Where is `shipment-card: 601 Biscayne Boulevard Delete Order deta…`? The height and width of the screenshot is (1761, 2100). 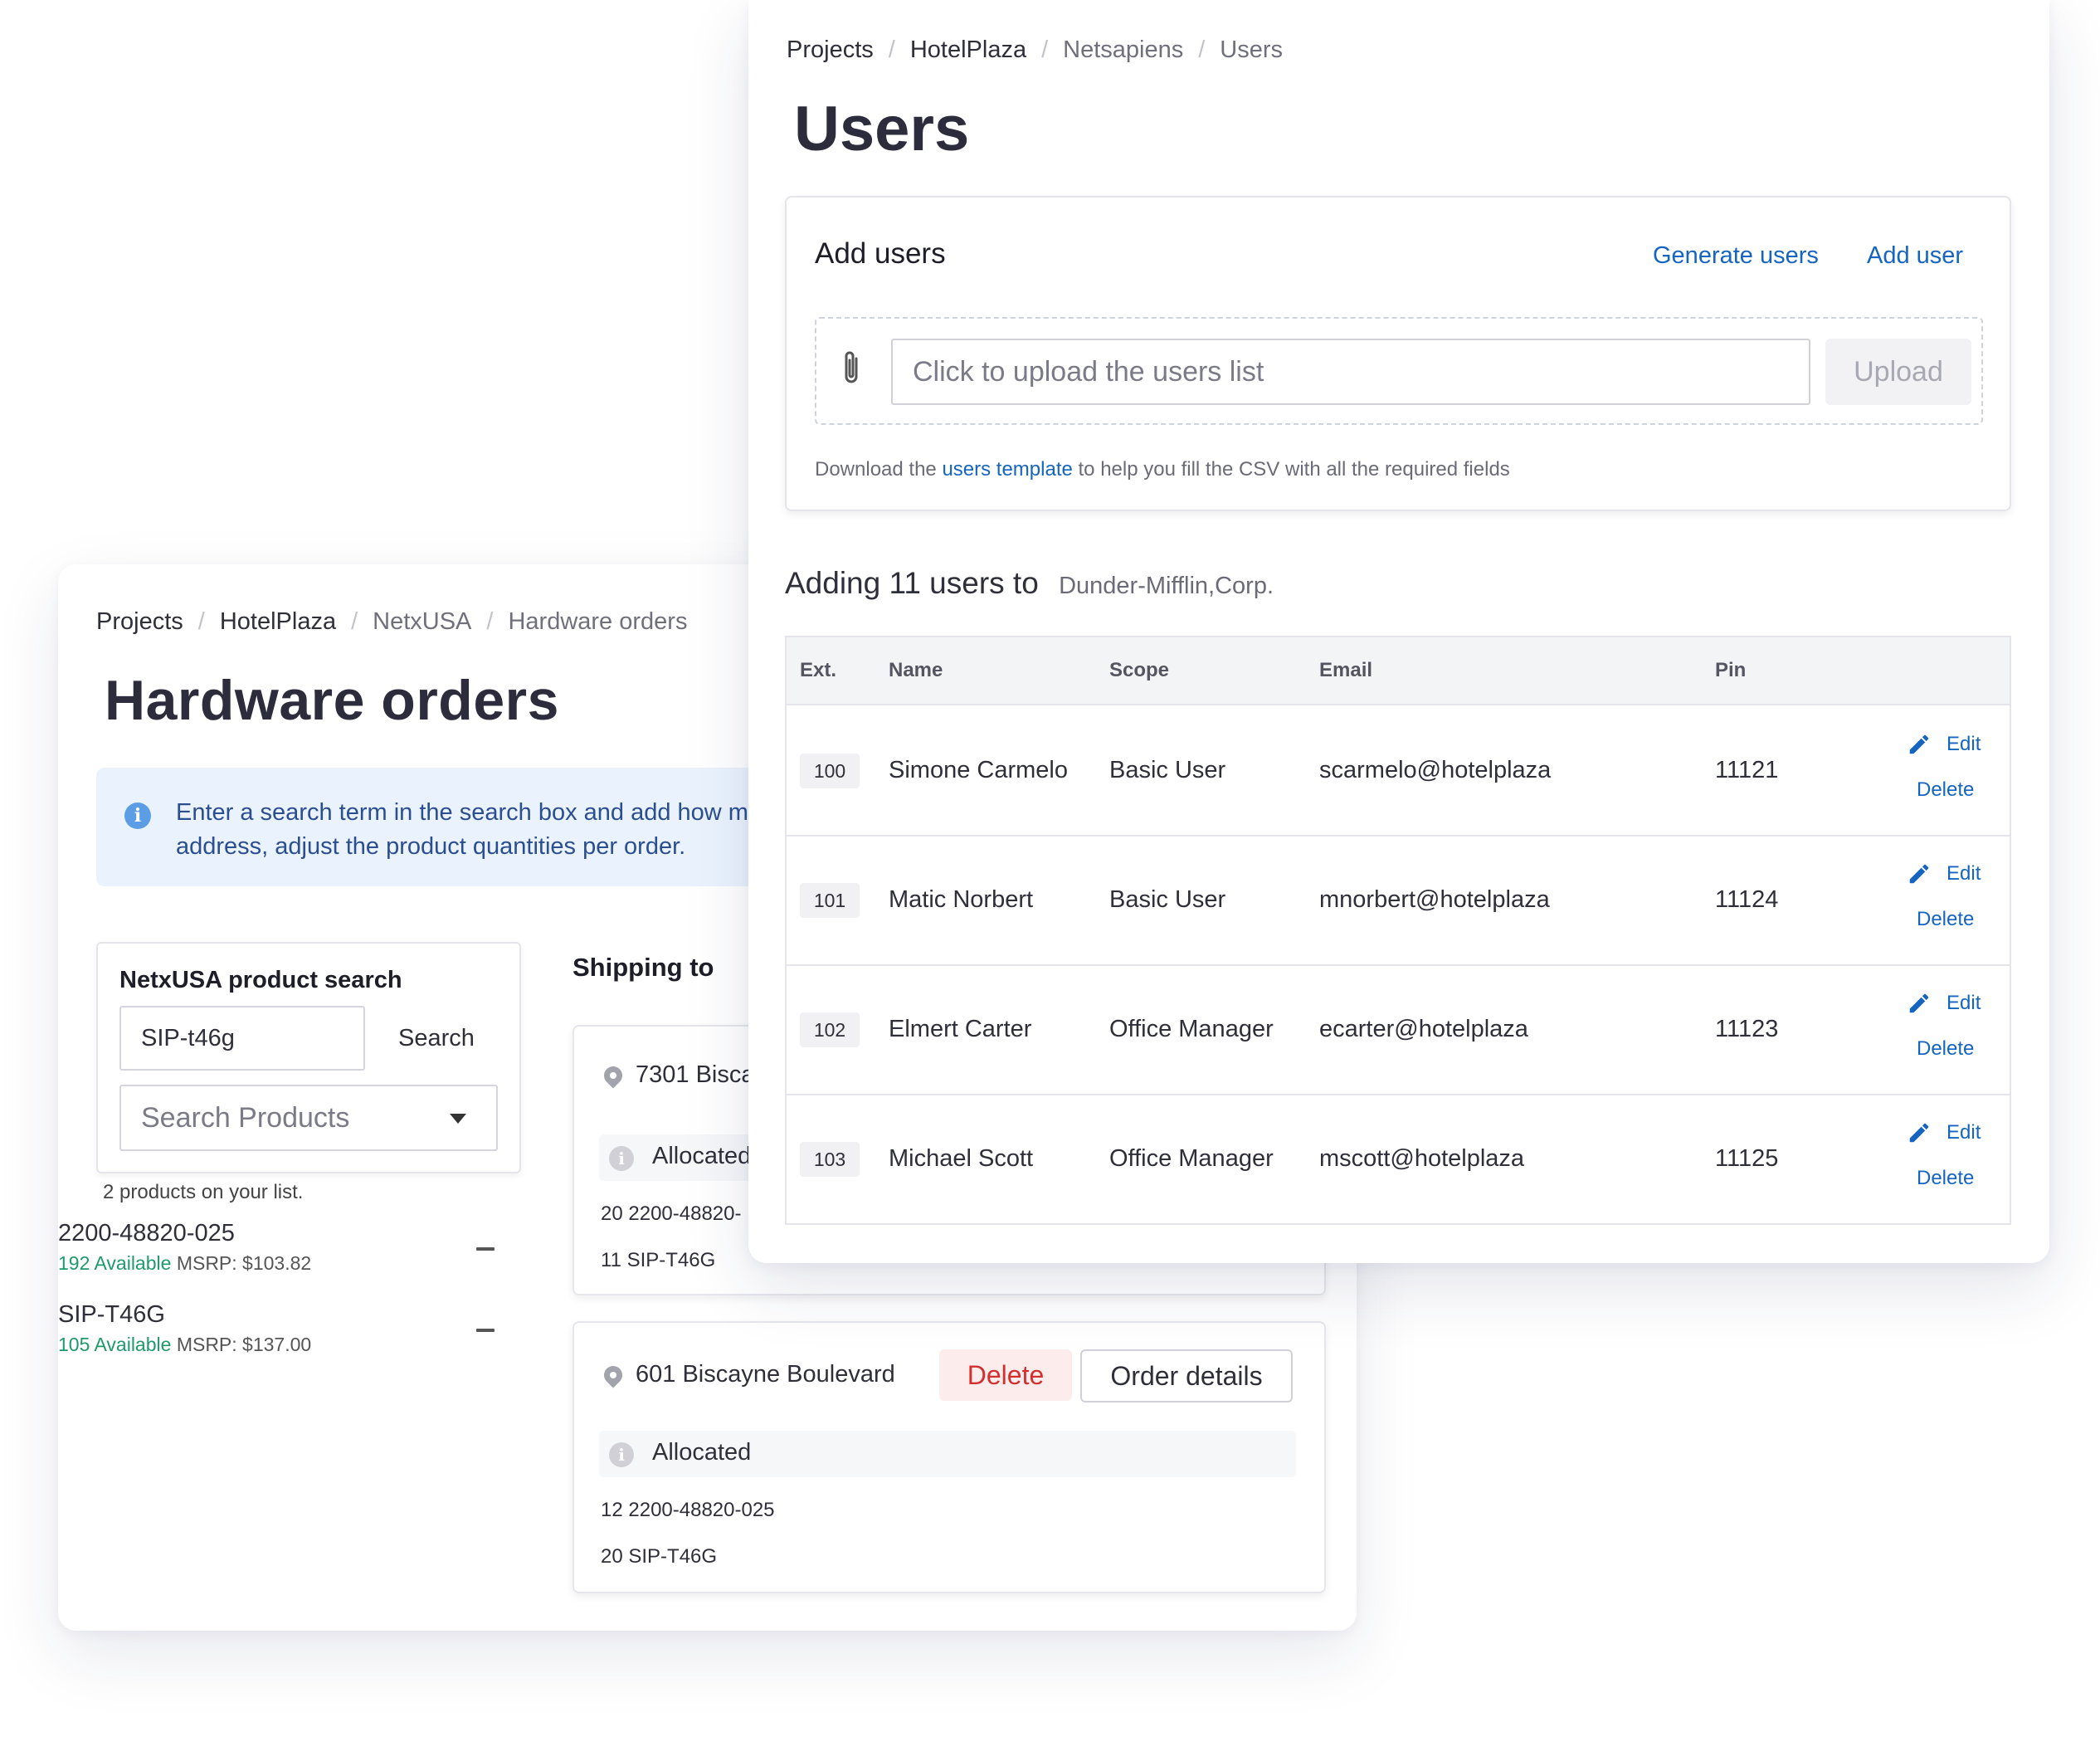
shipment-card: 601 Biscayne Boulevard Delete Order deta… is located at coordinates (949, 1457).